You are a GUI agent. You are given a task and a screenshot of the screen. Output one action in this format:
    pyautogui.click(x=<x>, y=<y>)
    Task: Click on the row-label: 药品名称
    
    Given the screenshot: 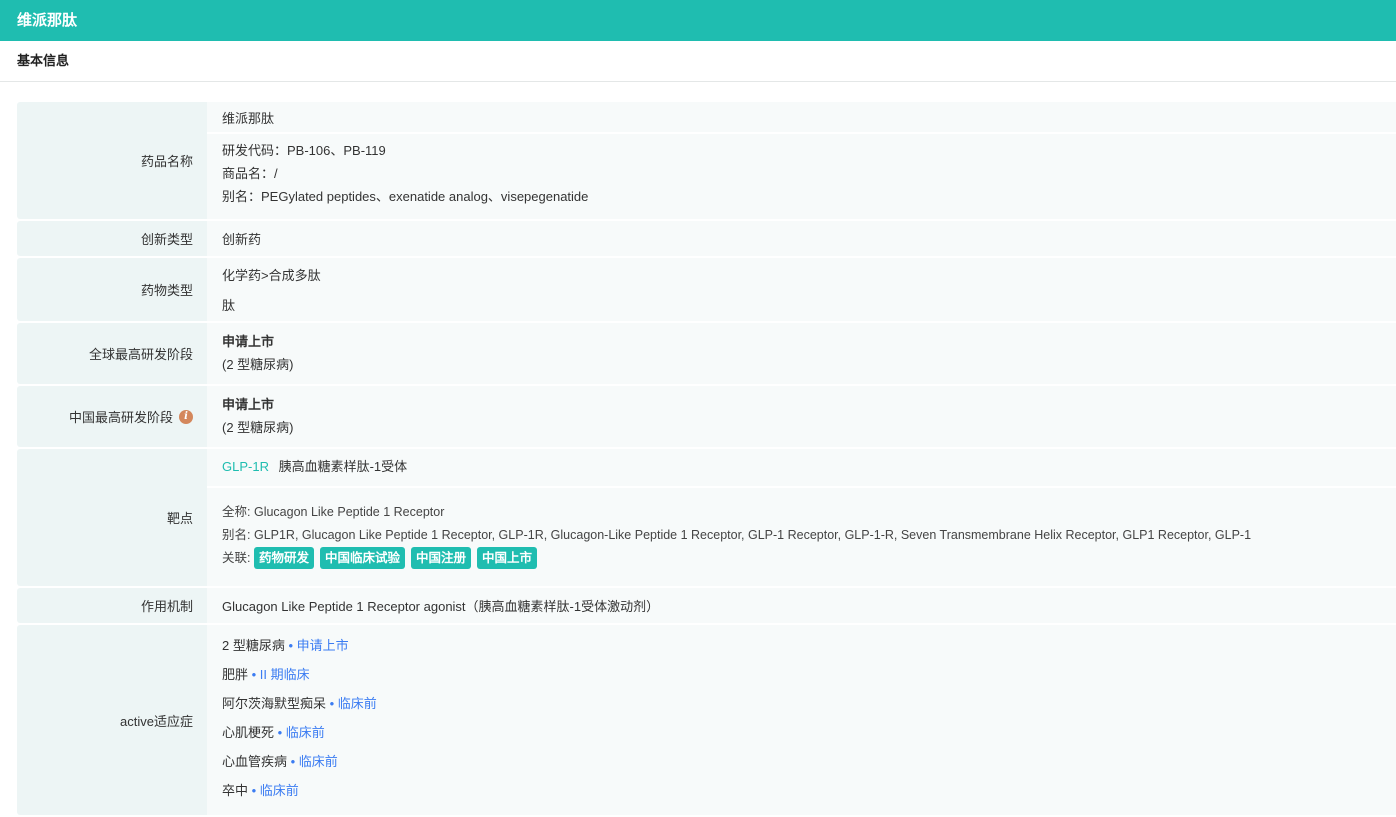 What is the action you would take?
    pyautogui.click(x=112, y=160)
    